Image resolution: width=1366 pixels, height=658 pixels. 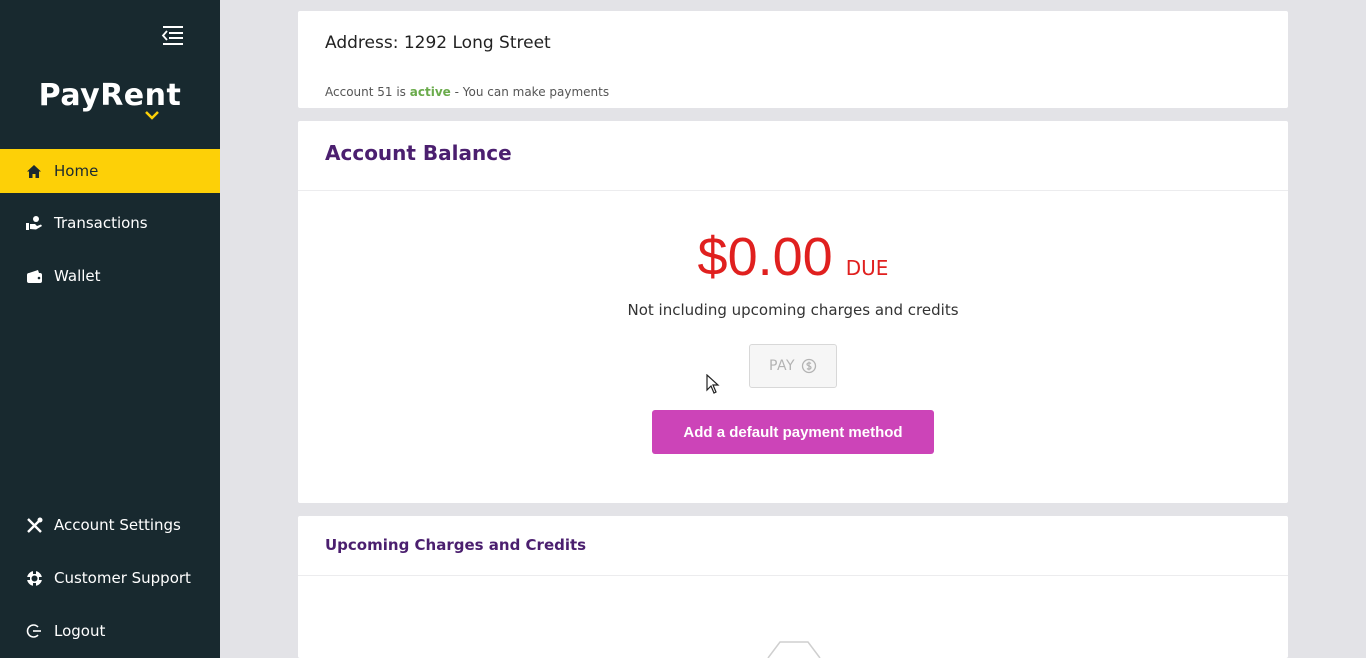 What do you see at coordinates (532, 92) in the screenshot?
I see `status-suffix: - You can make payments` at bounding box center [532, 92].